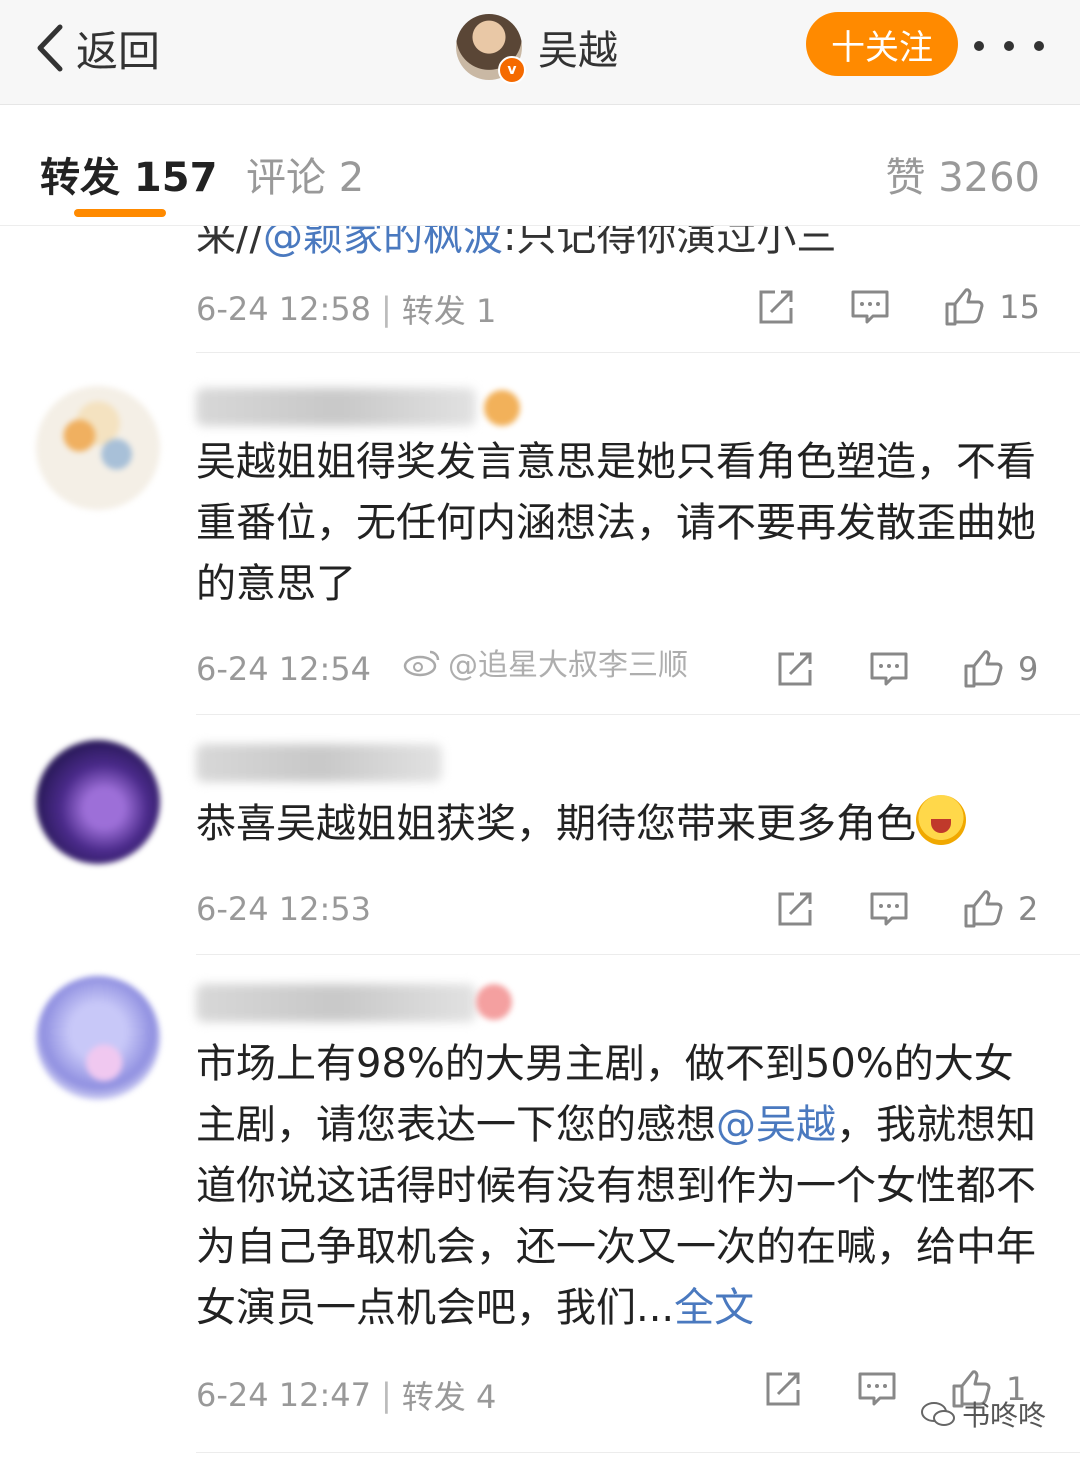 The image size is (1080, 1460). I want to click on mention-link: @吴越, so click(776, 1125).